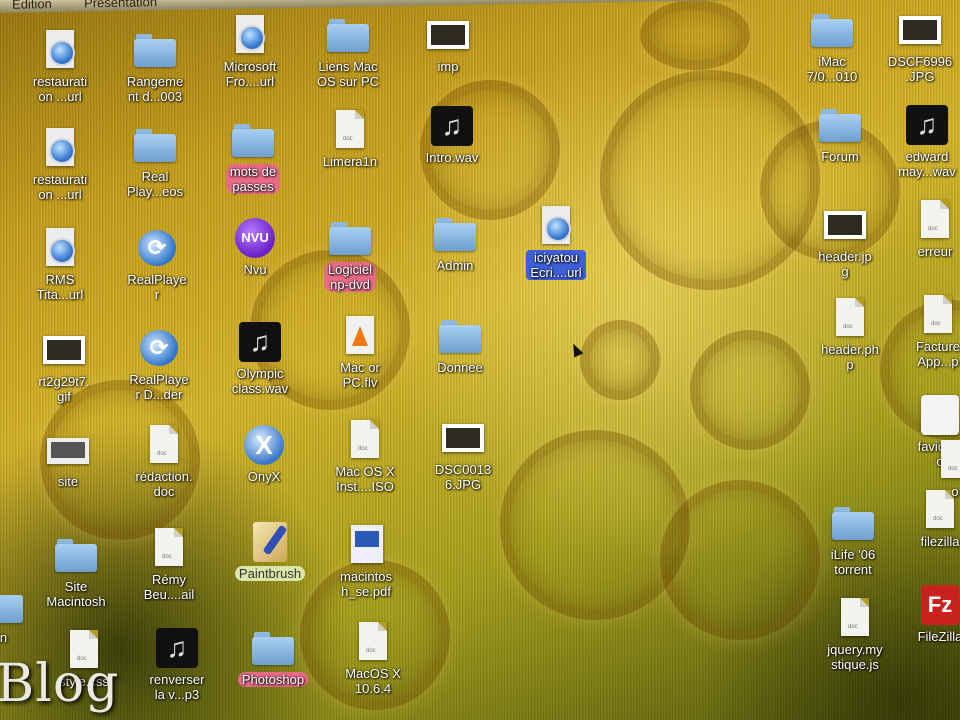 This screenshot has width=960, height=720. What do you see at coordinates (155, 163) in the screenshot?
I see `desktop-icon: Real Play...eos` at bounding box center [155, 163].